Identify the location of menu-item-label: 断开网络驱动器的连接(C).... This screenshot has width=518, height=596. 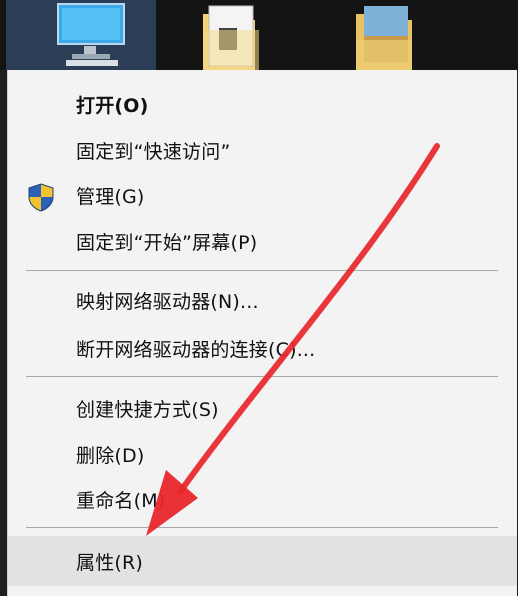
(196, 349).